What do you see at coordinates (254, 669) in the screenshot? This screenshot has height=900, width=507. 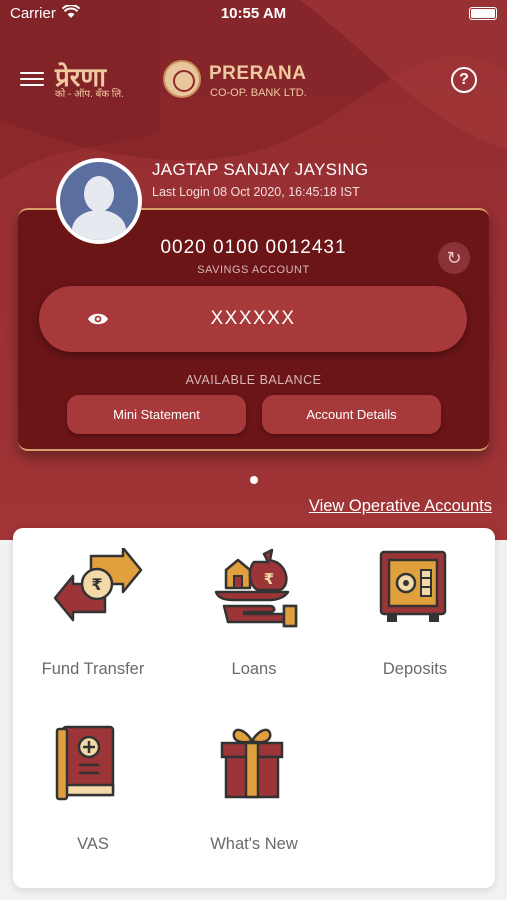 I see `service-label: Loans` at bounding box center [254, 669].